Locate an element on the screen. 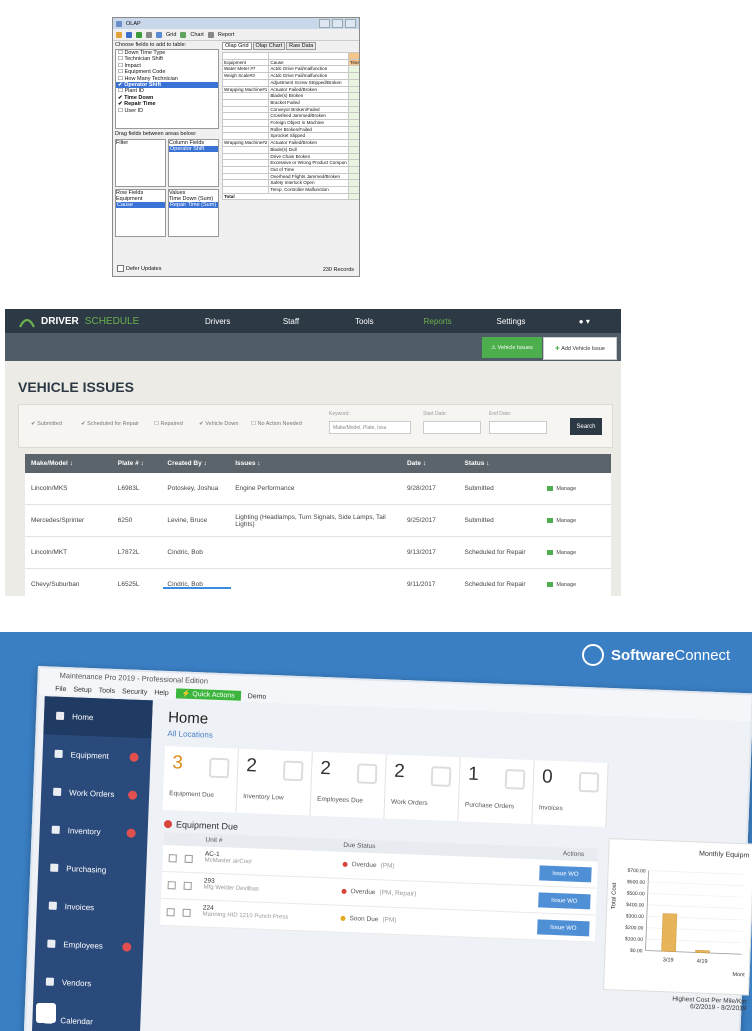 The width and height of the screenshot is (752, 1031). nav-drivers: Drivers is located at coordinates (217, 321).